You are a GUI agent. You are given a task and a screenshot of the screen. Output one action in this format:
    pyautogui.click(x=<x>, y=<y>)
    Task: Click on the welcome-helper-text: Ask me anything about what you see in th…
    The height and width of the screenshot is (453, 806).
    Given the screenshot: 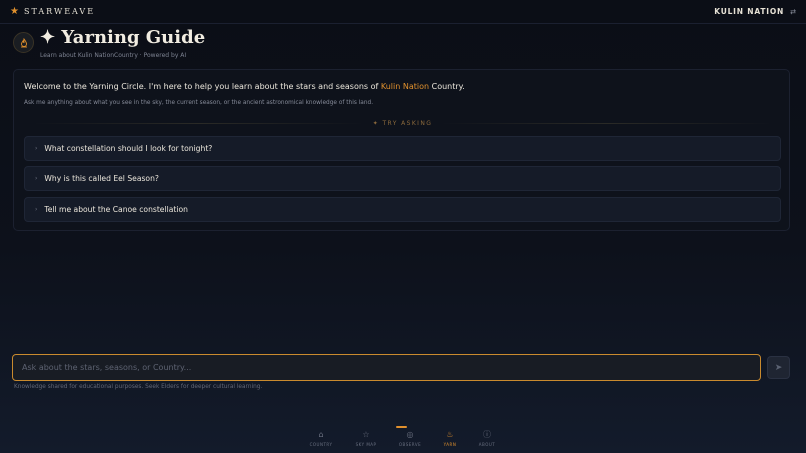 What is the action you would take?
    pyautogui.click(x=199, y=103)
    